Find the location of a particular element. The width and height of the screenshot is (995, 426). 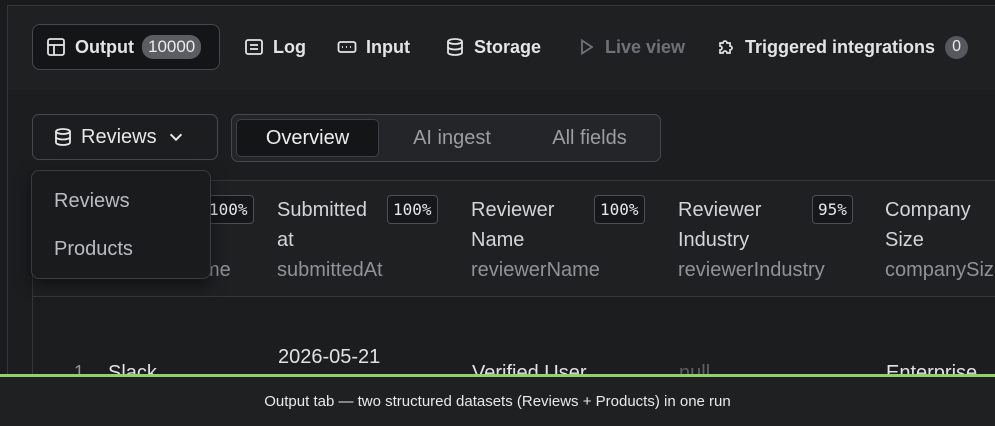

table-left-border is located at coordinates (32, 335).